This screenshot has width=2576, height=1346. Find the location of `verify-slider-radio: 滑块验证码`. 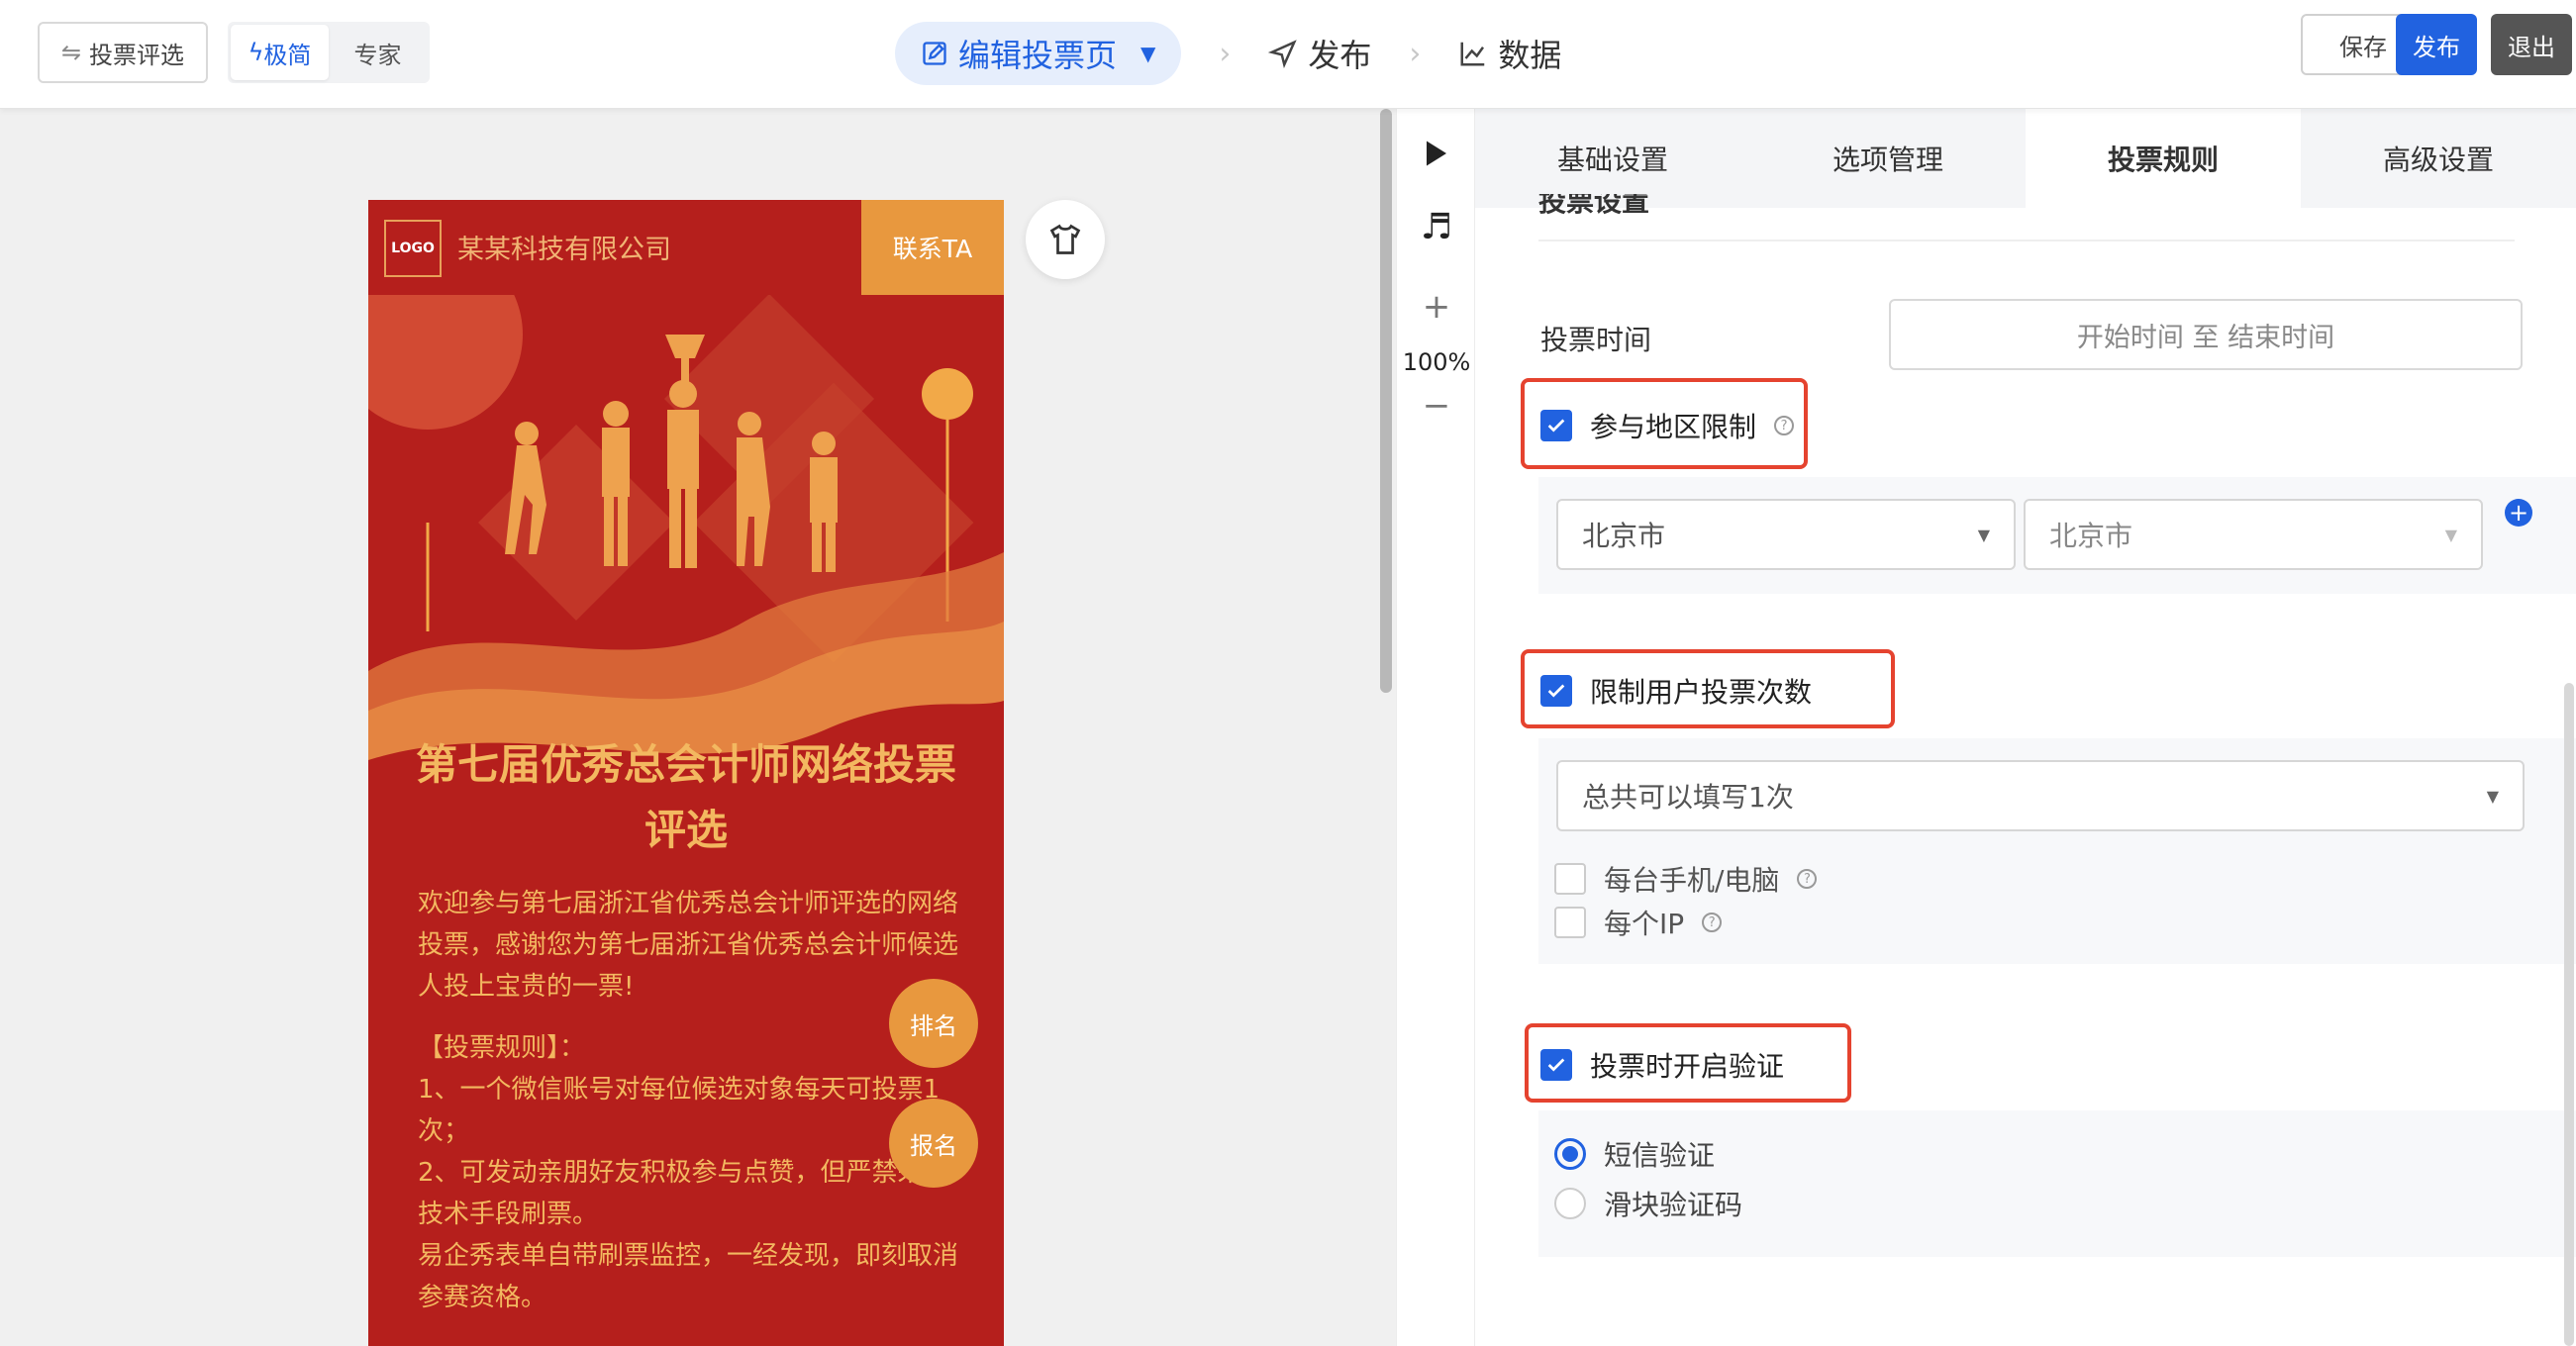

verify-slider-radio: 滑块验证码 is located at coordinates (1648, 1203).